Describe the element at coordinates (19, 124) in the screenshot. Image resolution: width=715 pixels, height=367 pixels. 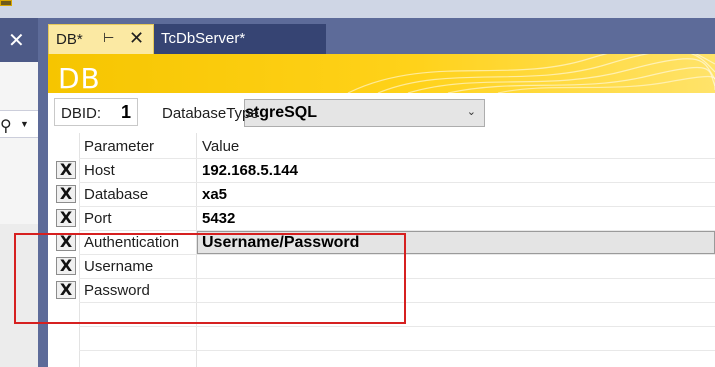
I see `left-search-box: ⚲ ▼` at that location.